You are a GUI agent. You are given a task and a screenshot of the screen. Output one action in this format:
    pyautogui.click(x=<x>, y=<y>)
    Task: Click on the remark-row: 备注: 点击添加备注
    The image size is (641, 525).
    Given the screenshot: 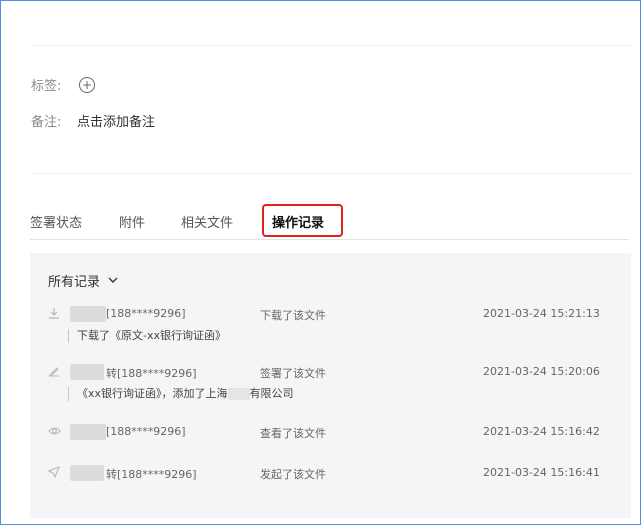 What is the action you would take?
    pyautogui.click(x=93, y=120)
    